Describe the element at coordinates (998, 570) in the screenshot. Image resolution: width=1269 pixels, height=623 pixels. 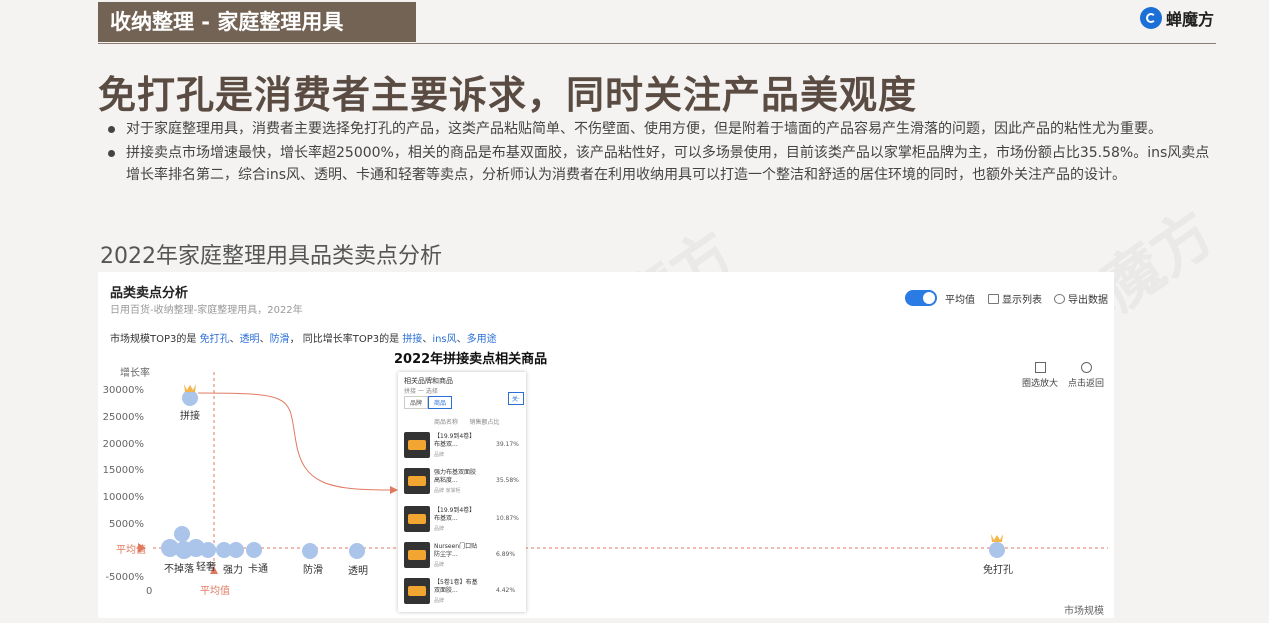
I see `point-label: 免打孔` at that location.